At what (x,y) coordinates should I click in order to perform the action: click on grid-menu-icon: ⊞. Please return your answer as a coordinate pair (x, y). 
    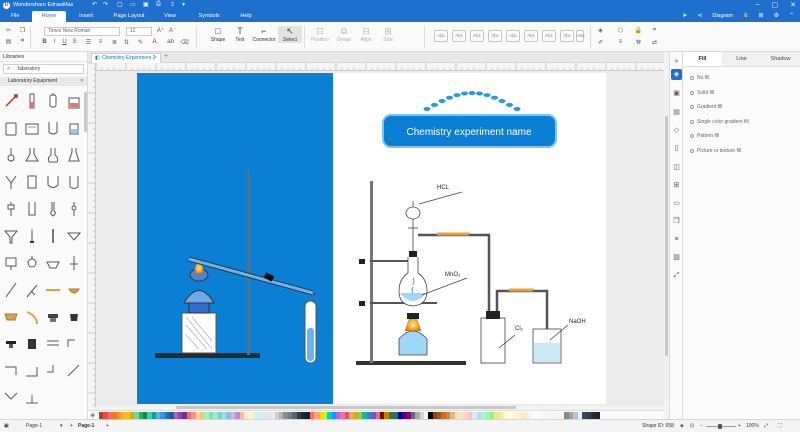
    Looking at the image, I should click on (761, 15).